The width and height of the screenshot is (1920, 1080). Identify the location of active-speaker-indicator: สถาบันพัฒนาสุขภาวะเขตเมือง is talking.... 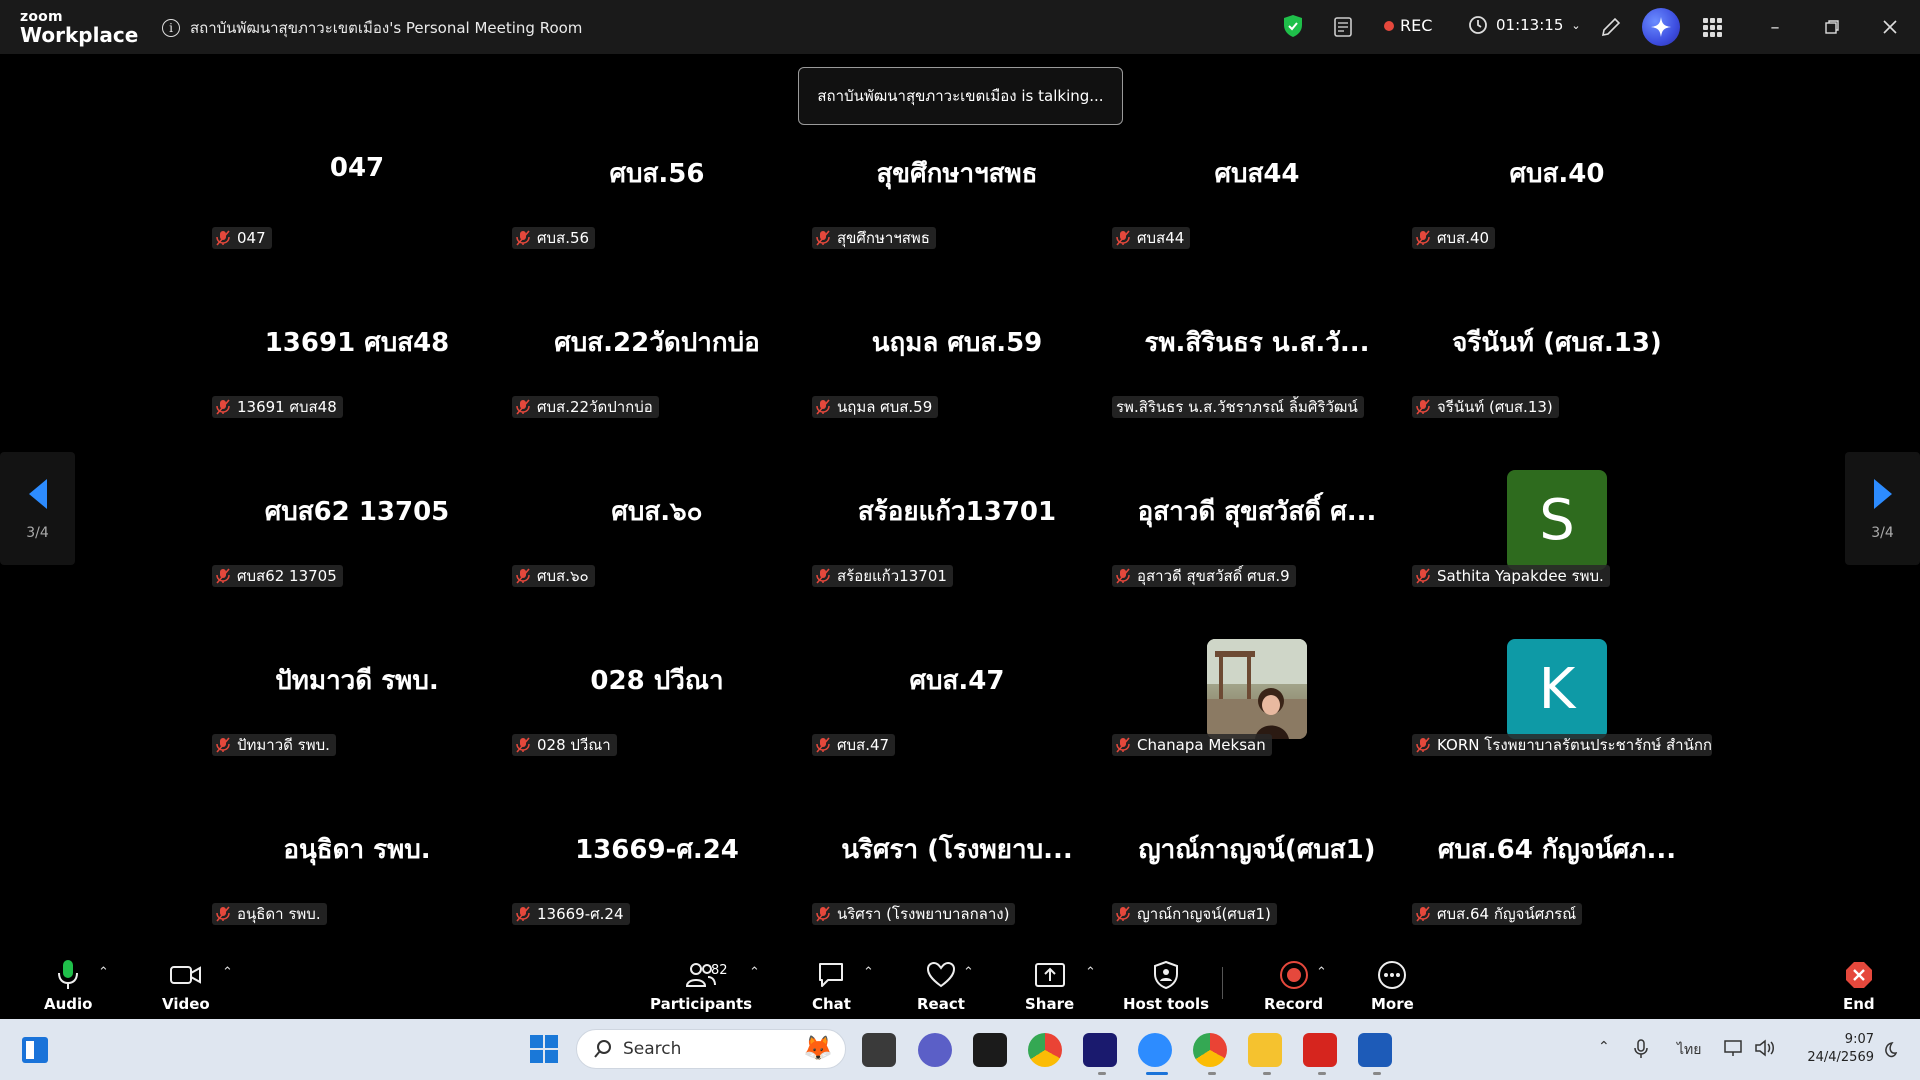
(960, 96).